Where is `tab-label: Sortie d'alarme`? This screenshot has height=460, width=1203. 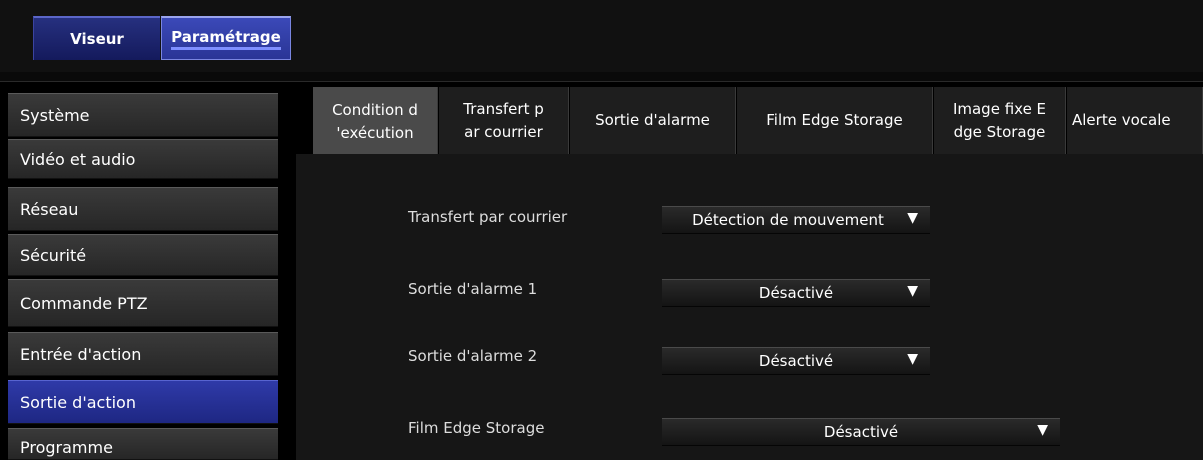 tab-label: Sortie d'alarme is located at coordinates (652, 120).